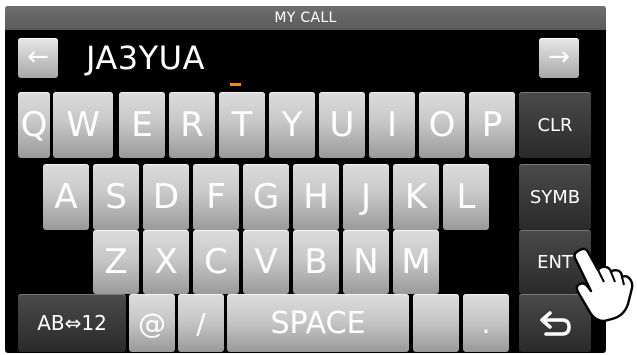  What do you see at coordinates (242, 125) in the screenshot?
I see `key-t: T` at bounding box center [242, 125].